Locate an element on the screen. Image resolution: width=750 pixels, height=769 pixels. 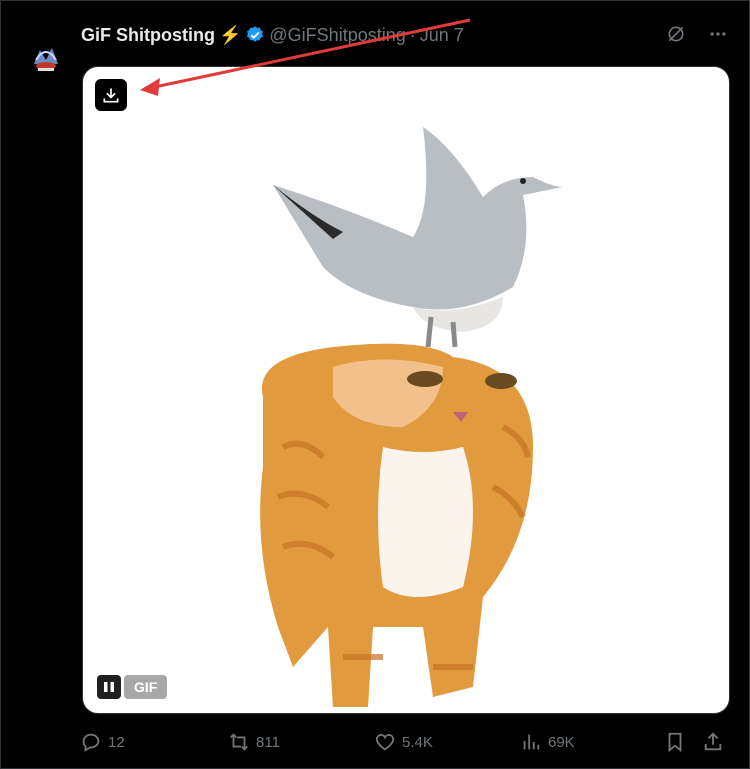
download-button is located at coordinates (111, 95).